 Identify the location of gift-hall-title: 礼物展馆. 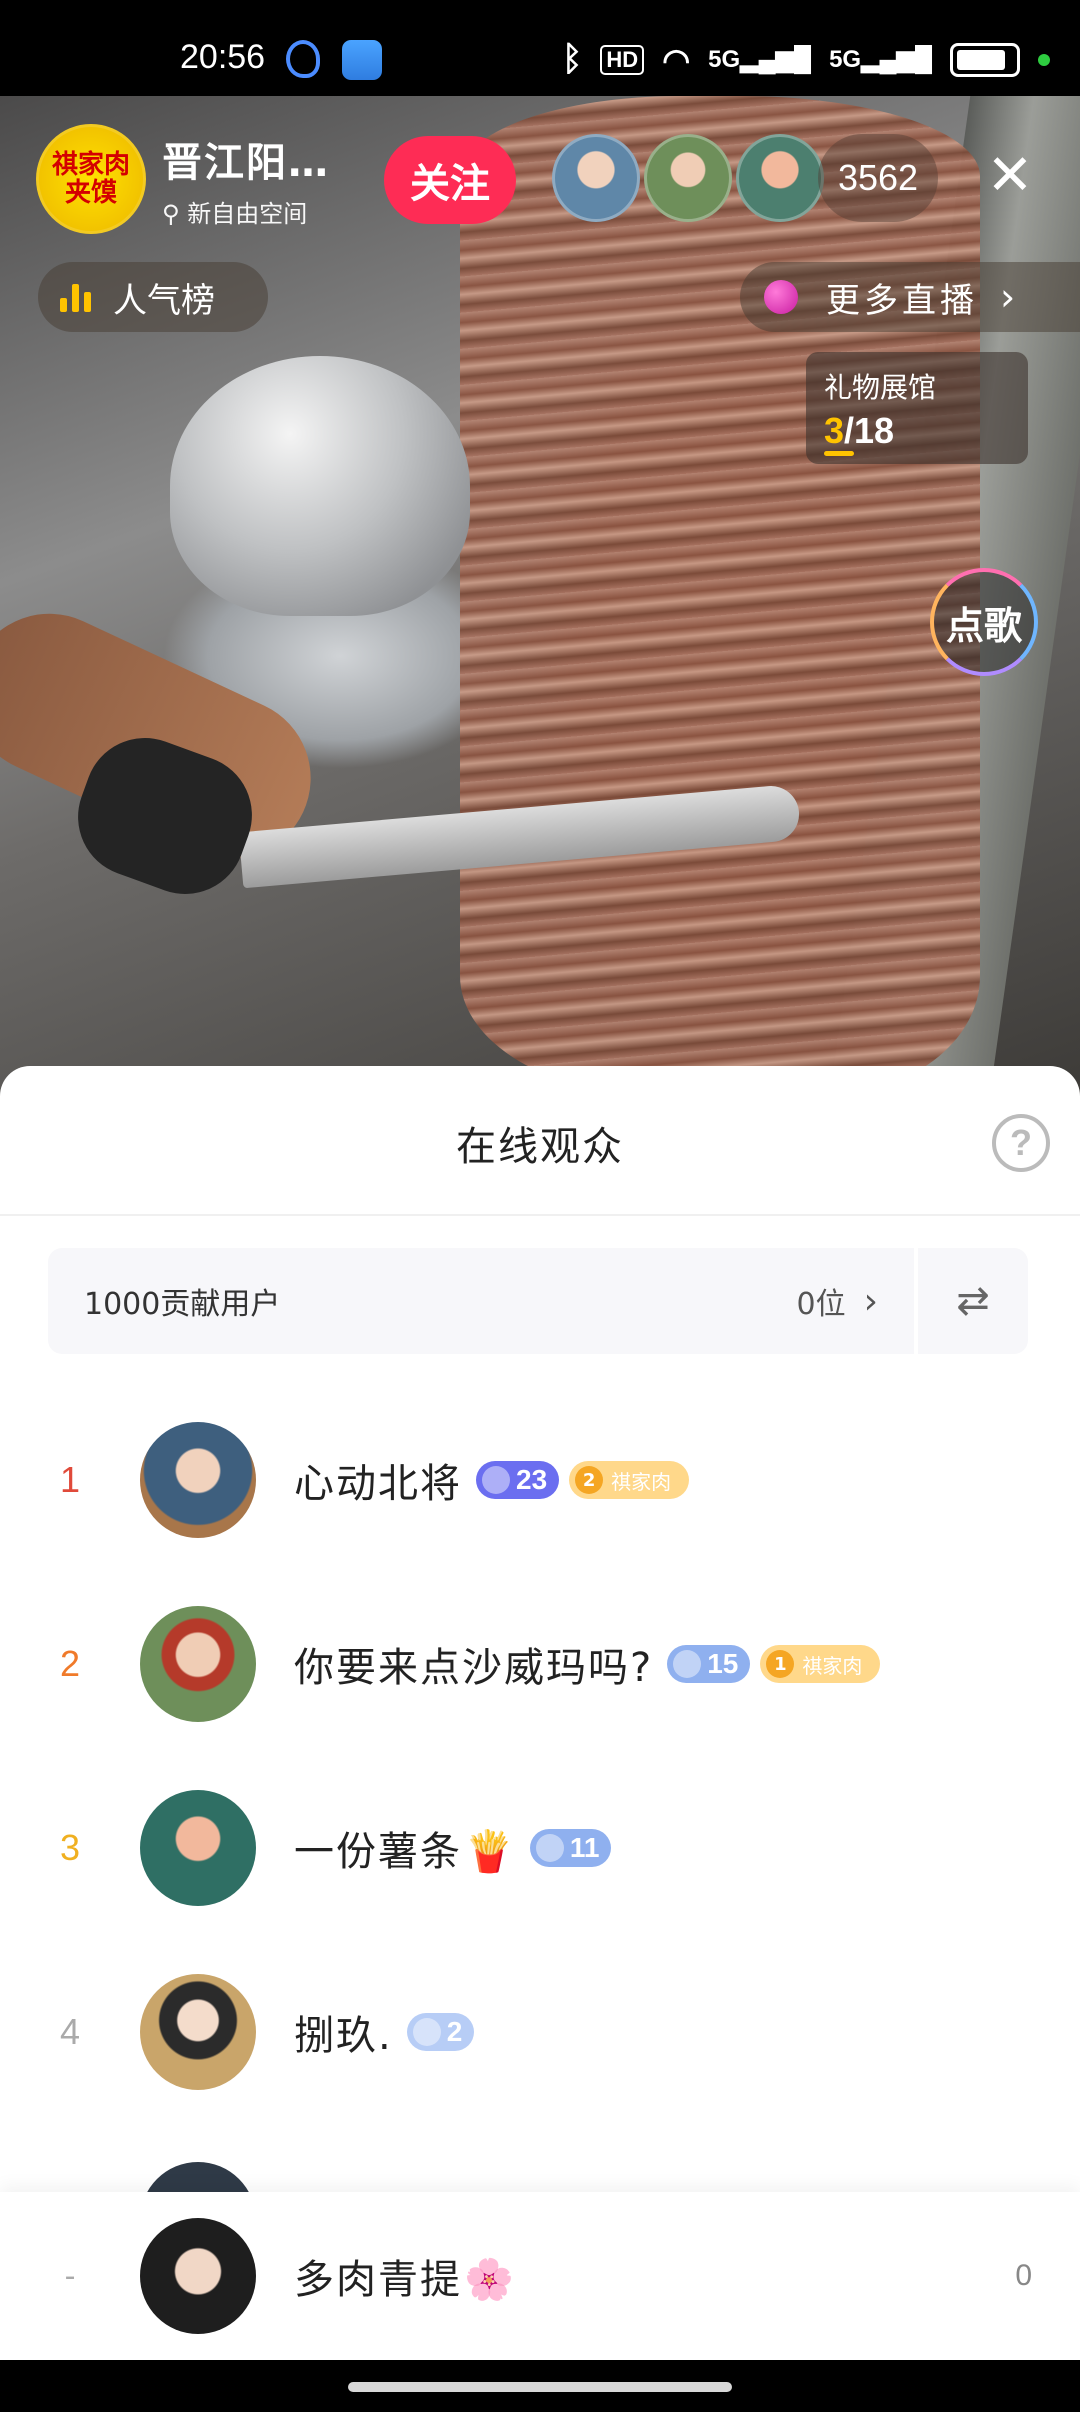
(880, 387).